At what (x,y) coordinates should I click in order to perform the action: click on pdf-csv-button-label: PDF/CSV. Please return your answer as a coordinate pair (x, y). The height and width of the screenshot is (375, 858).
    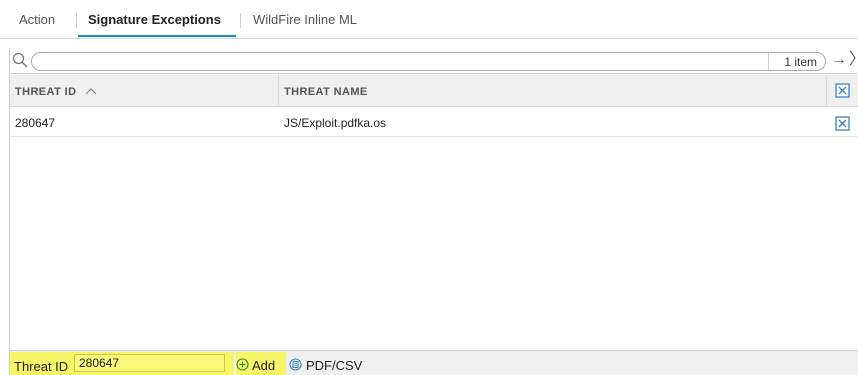
    Looking at the image, I should click on (334, 365).